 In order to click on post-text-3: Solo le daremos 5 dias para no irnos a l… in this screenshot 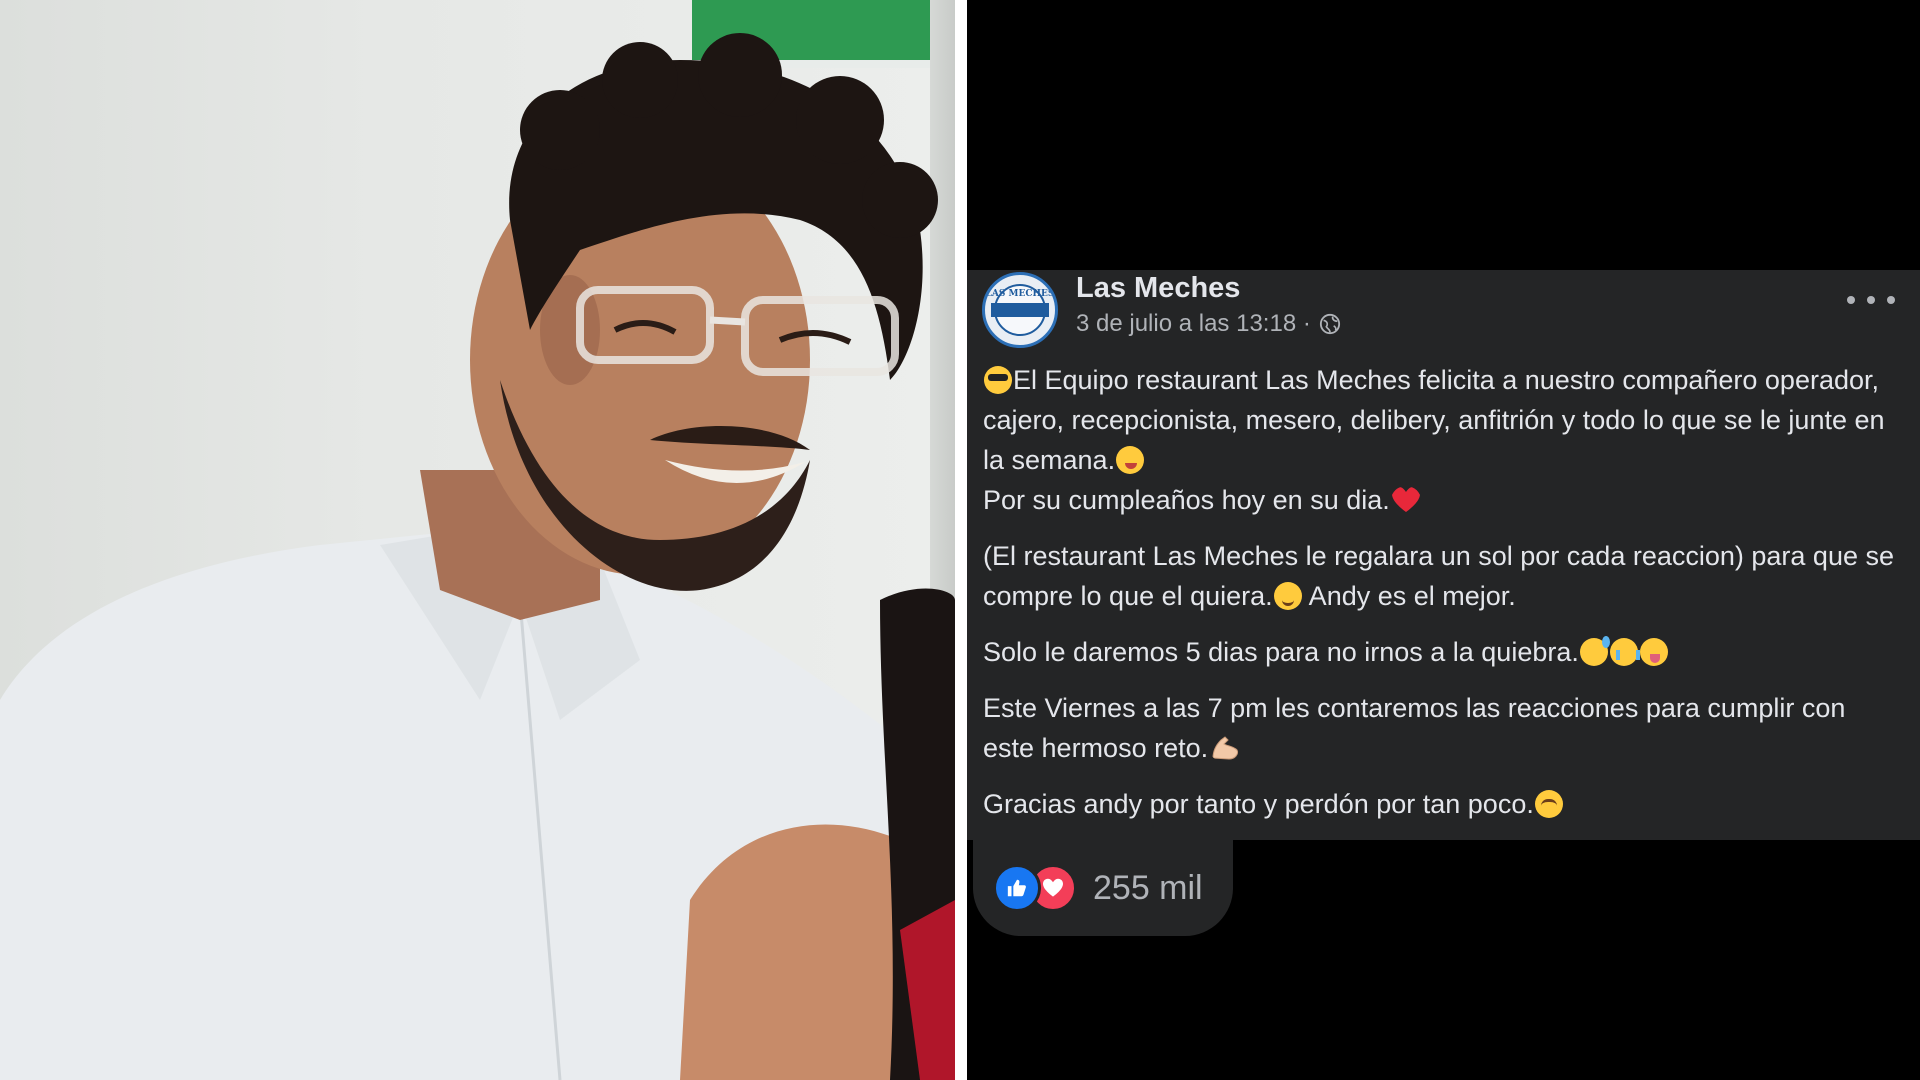, I will do `click(1281, 652)`.